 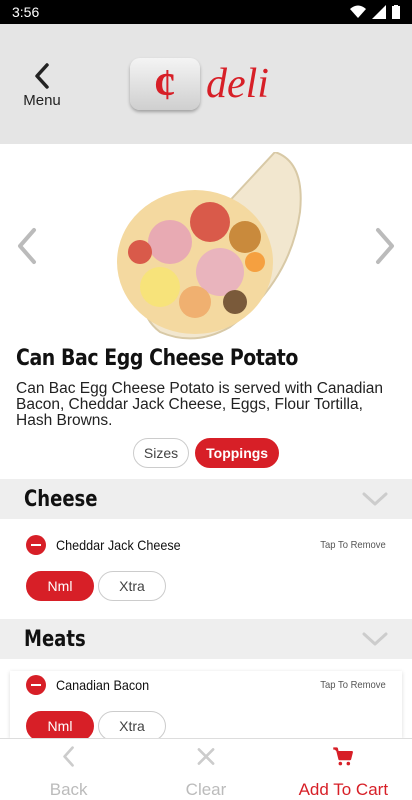 I want to click on topping-name: Canadian Bacon, so click(x=103, y=685).